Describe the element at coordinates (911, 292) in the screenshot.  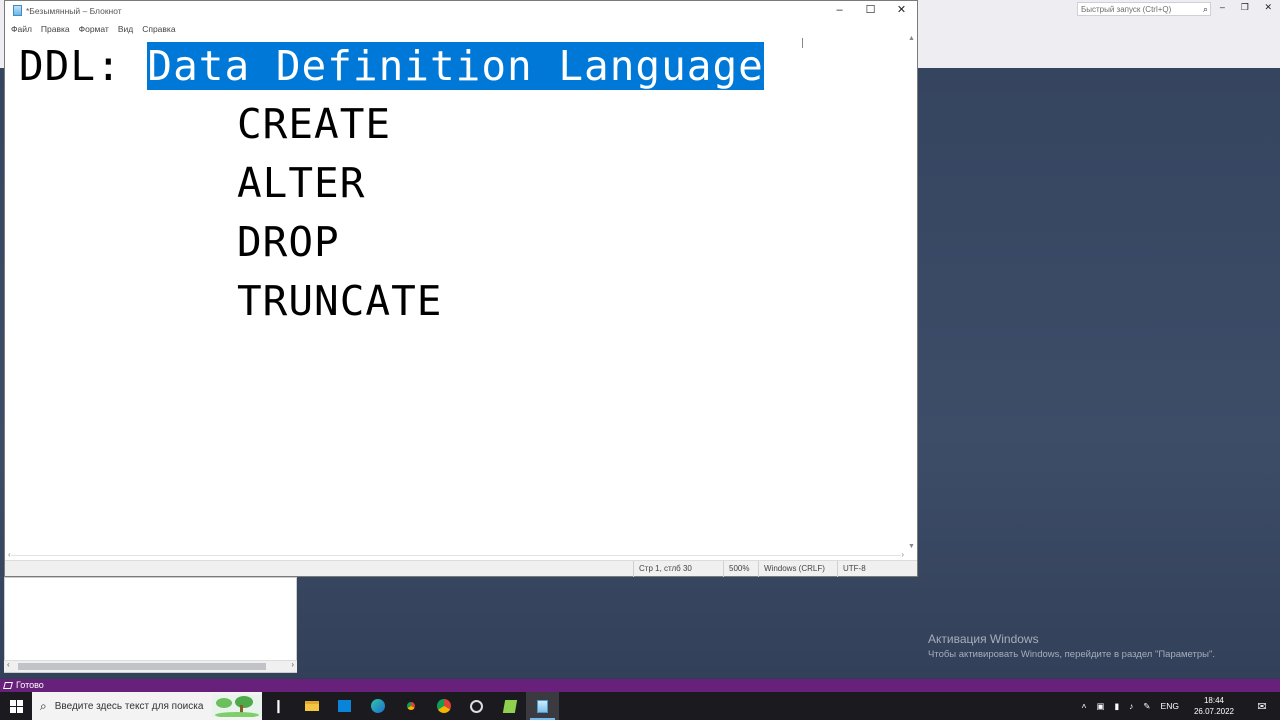
I see `vertical-scrollbar: ▲ ▼` at that location.